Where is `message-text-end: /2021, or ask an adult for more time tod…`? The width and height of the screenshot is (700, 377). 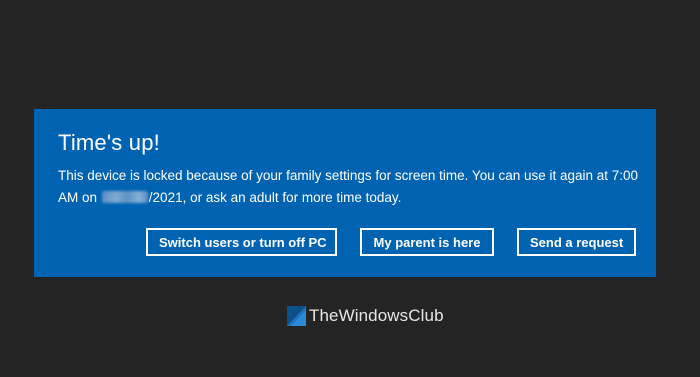
message-text-end: /2021, or ask an adult for more time tod… is located at coordinates (275, 197).